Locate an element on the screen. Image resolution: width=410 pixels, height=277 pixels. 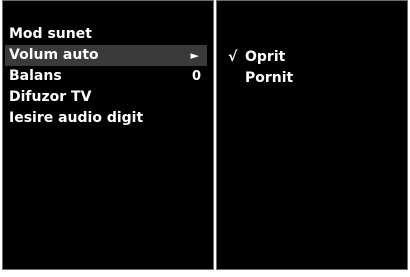
menu-item-label: Volum auto is located at coordinates (54, 55).